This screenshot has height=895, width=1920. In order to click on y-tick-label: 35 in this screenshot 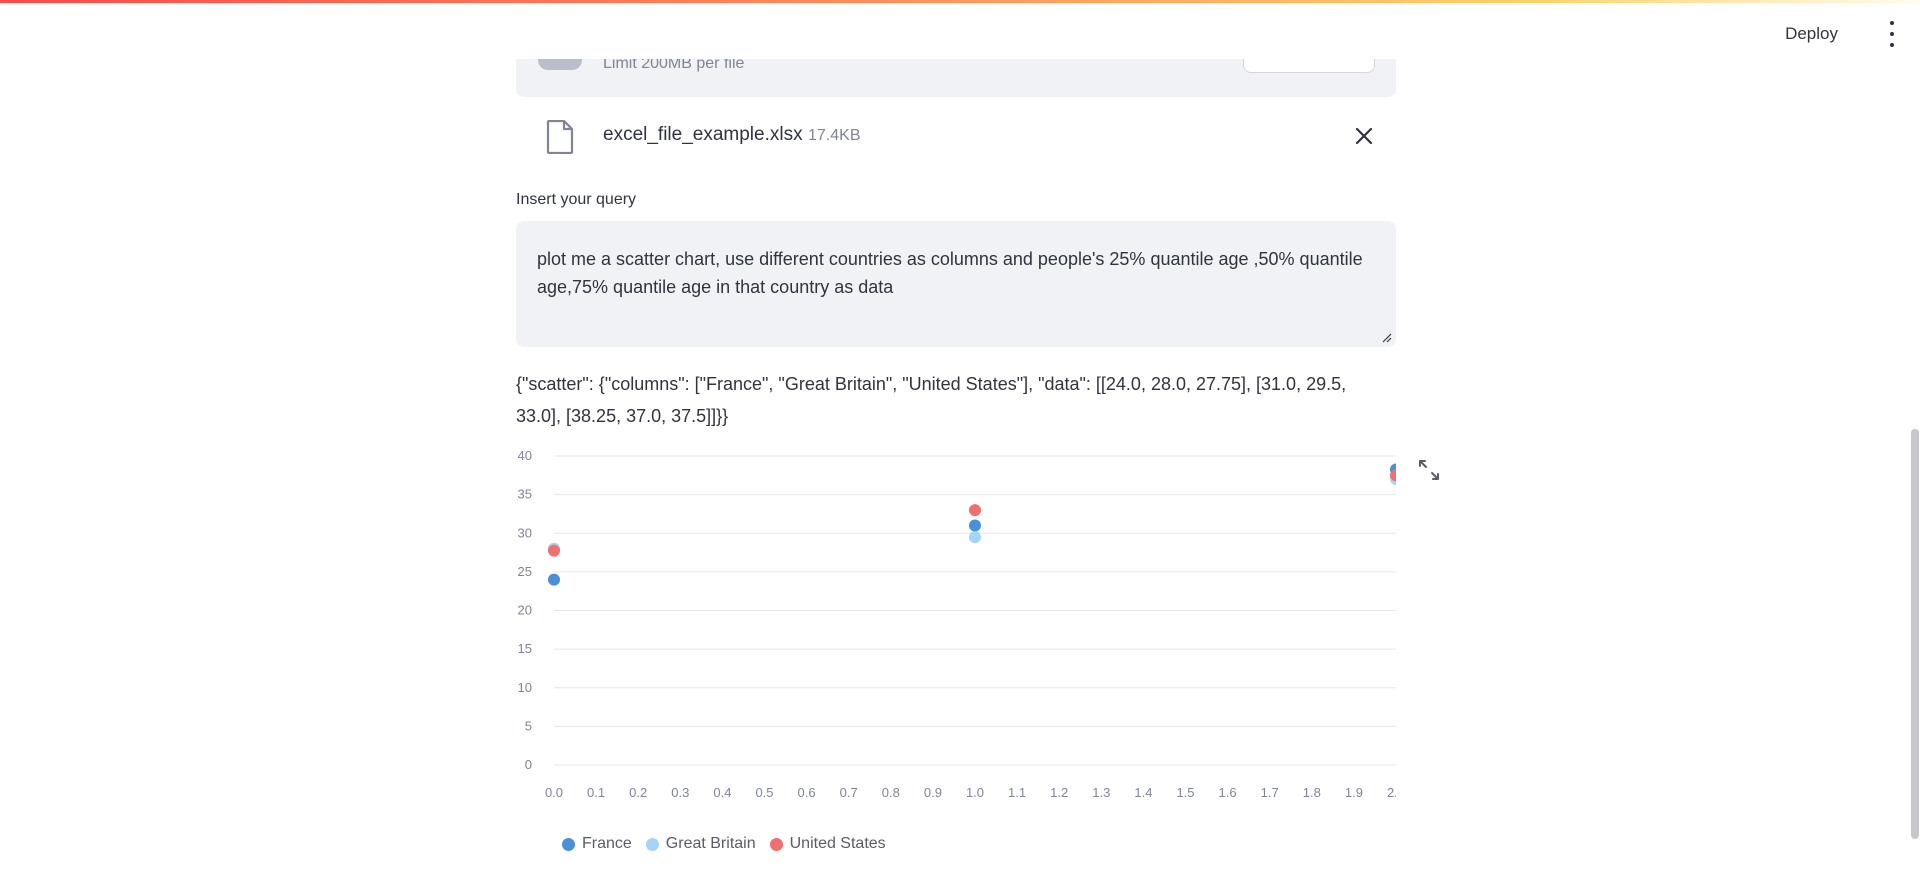, I will do `click(525, 494)`.